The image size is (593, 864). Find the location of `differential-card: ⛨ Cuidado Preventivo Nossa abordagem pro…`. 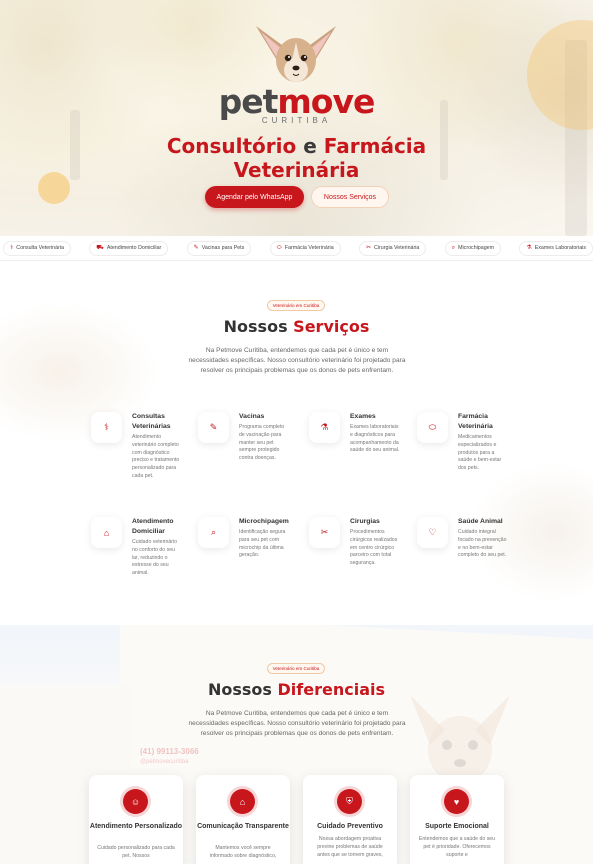

differential-card: ⛨ Cuidado Preventivo Nossa abordagem pro… is located at coordinates (350, 819).